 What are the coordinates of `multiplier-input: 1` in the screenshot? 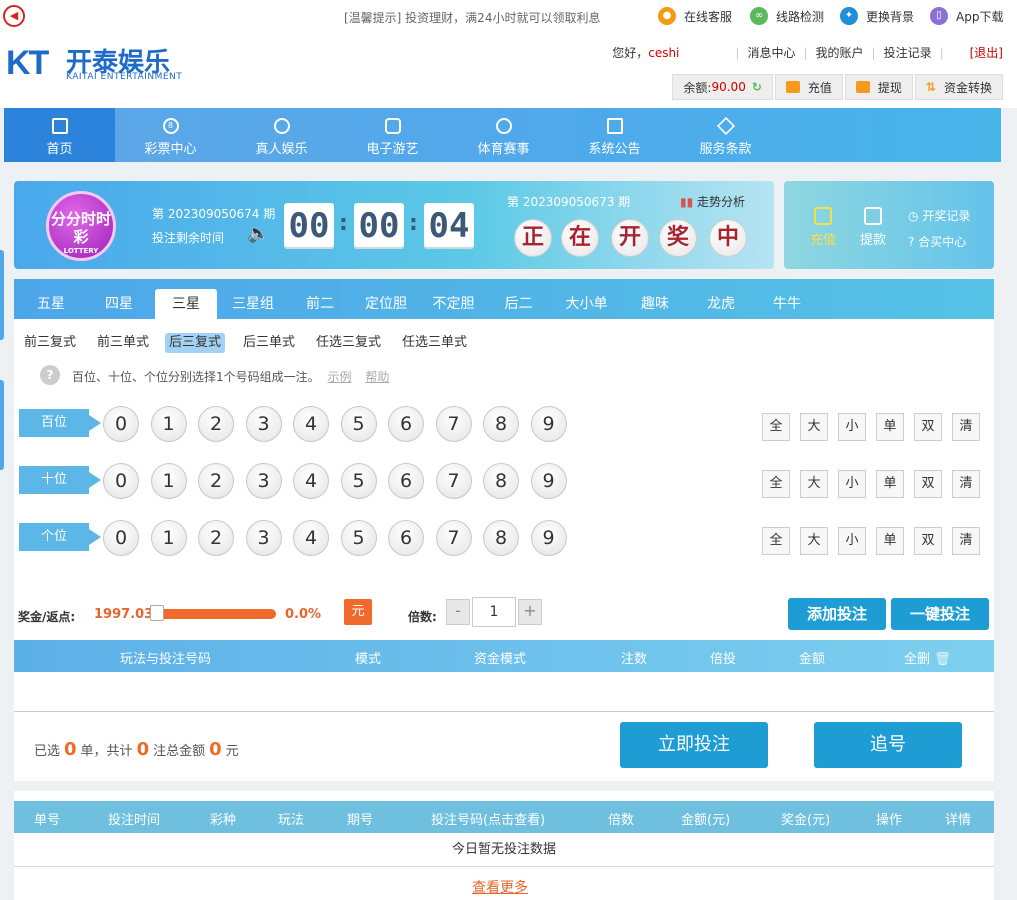 It's located at (494, 612).